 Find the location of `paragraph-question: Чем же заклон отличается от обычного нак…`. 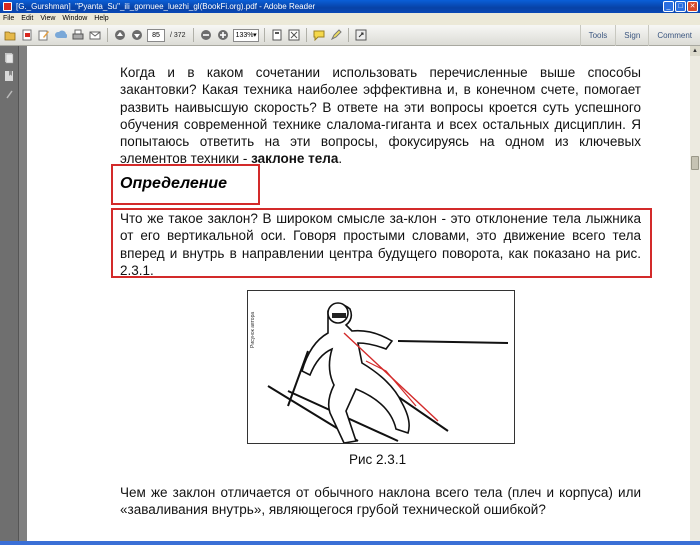

paragraph-question: Чем же заклон отличается от обычного нак… is located at coordinates (380, 501).